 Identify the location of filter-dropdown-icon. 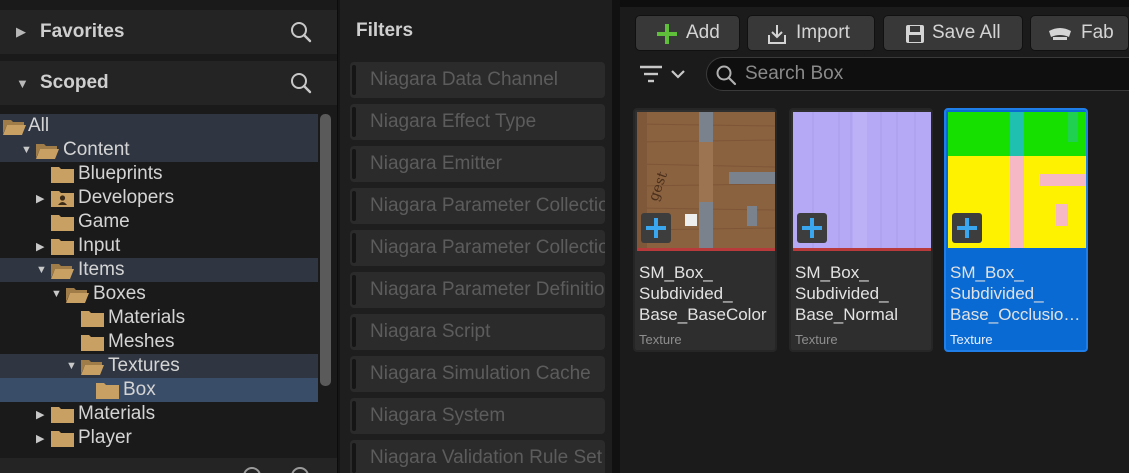
(664, 75).